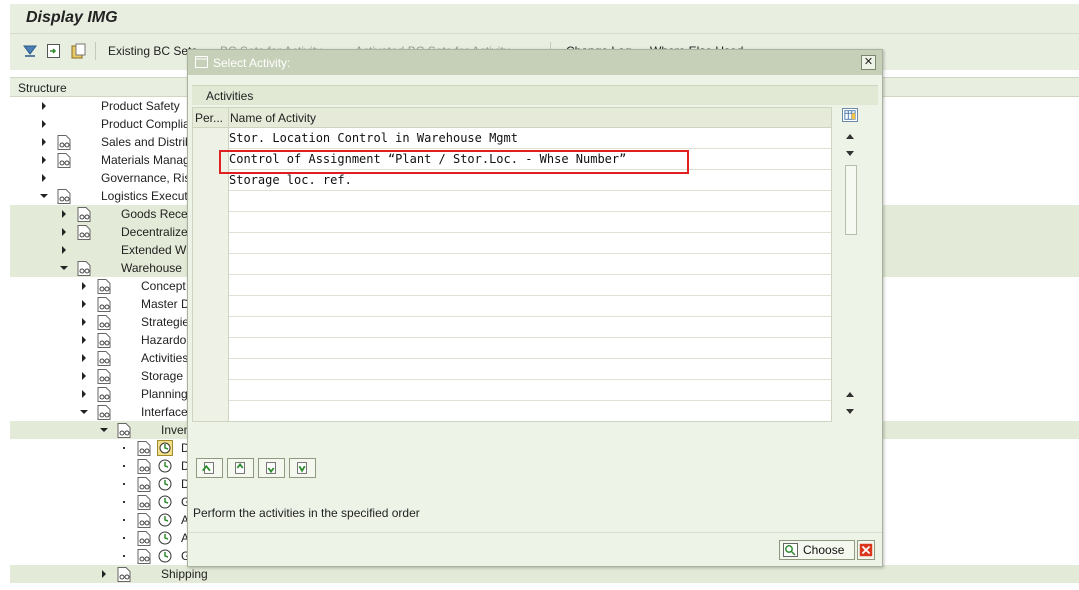  I want to click on paste-icon, so click(78, 51).